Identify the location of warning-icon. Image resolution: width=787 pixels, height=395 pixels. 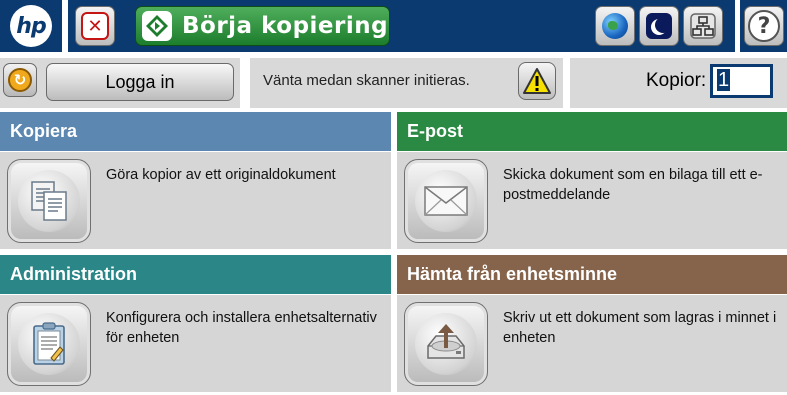
(537, 81).